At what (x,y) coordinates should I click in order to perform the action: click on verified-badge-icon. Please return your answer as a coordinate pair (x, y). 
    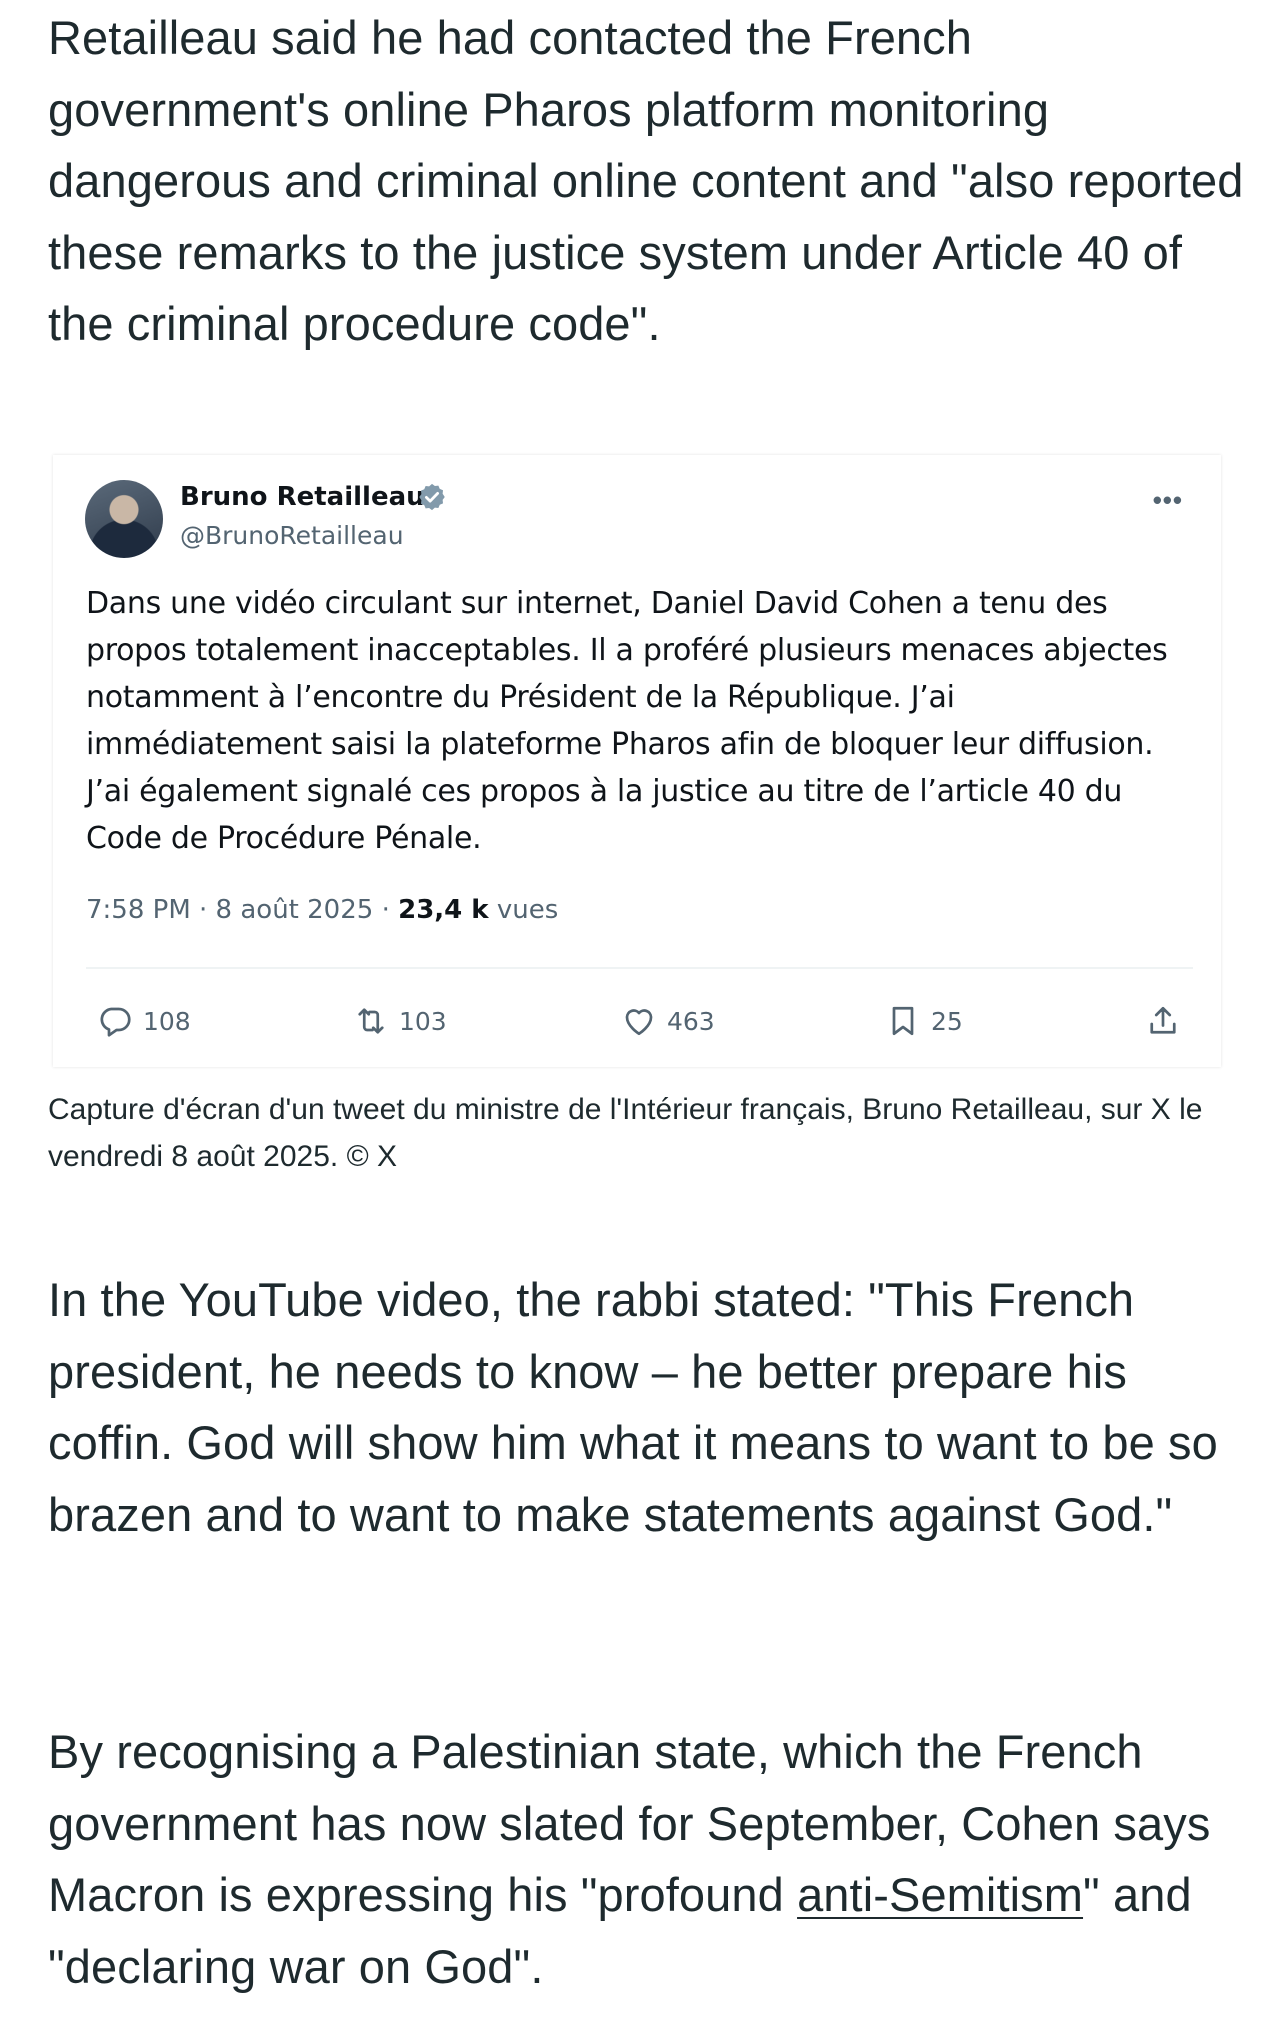
    Looking at the image, I should click on (432, 497).